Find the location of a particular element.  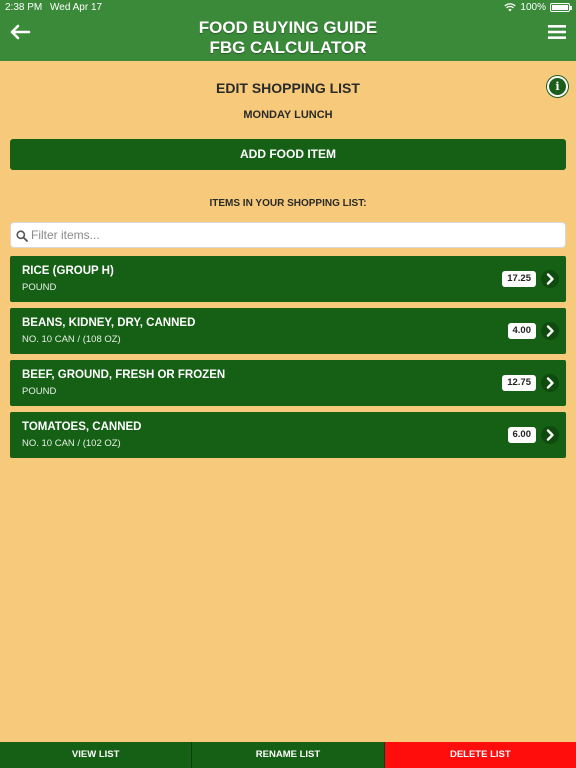

shopping-list-item: RICE (GROUP H) POUND 17.25 is located at coordinates (288, 279).